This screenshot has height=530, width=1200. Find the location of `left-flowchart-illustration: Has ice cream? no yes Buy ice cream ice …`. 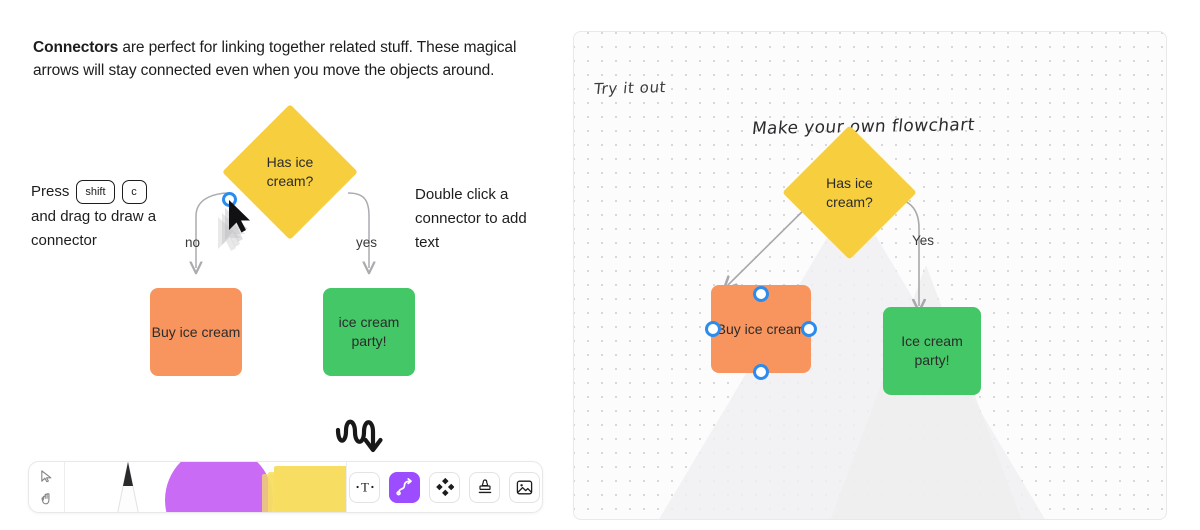

left-flowchart-illustration: Has ice cream? no yes Buy ice cream ice … is located at coordinates (290, 247).